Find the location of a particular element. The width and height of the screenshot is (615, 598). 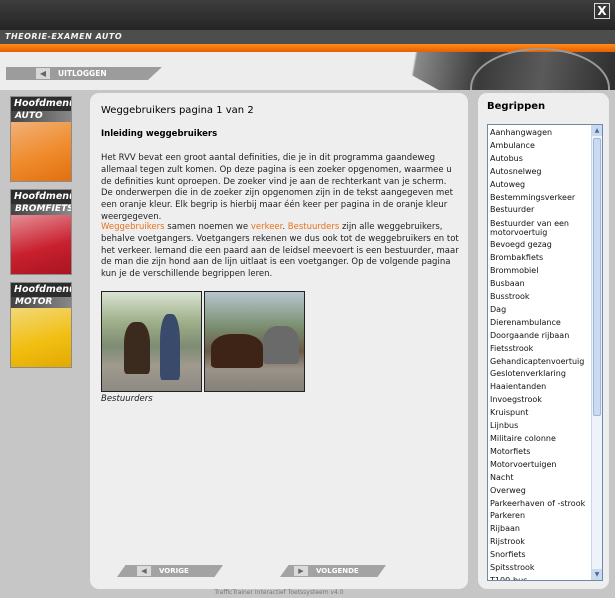

term-item: Motorvoertuigen is located at coordinates (540, 465).